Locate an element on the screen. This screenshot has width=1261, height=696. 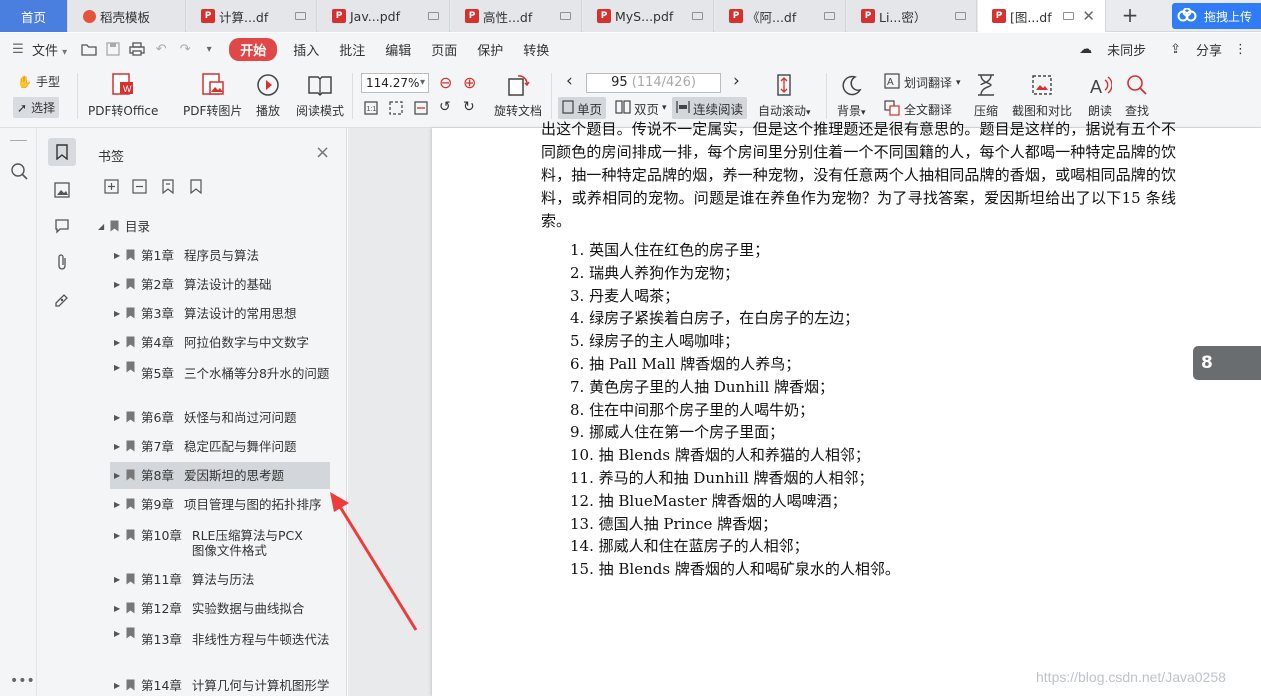
find-button: 查找 is located at coordinates (1137, 95).